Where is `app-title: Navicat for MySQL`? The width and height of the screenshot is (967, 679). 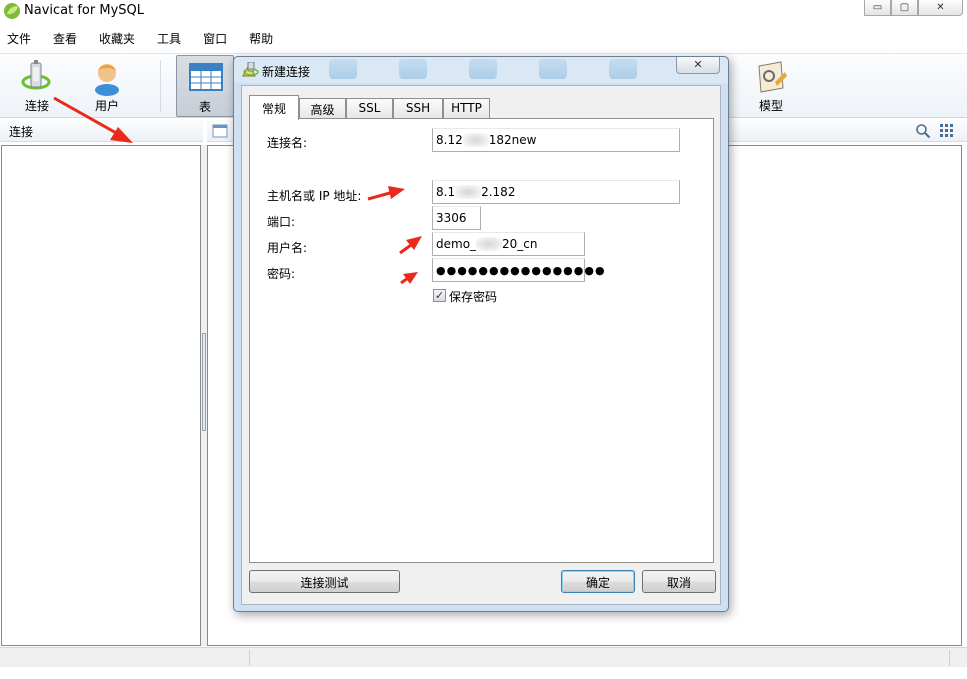 app-title: Navicat for MySQL is located at coordinates (84, 10).